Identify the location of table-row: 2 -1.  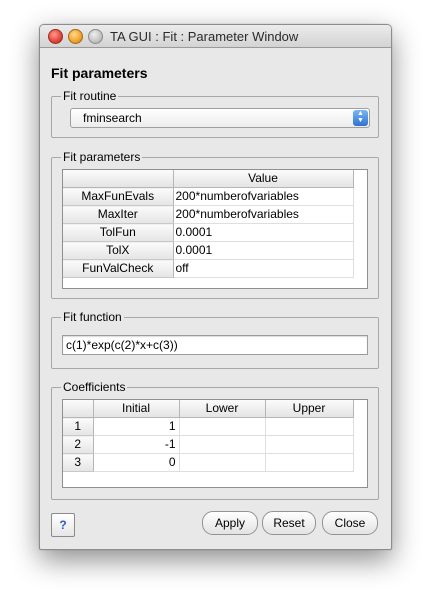
(208, 444).